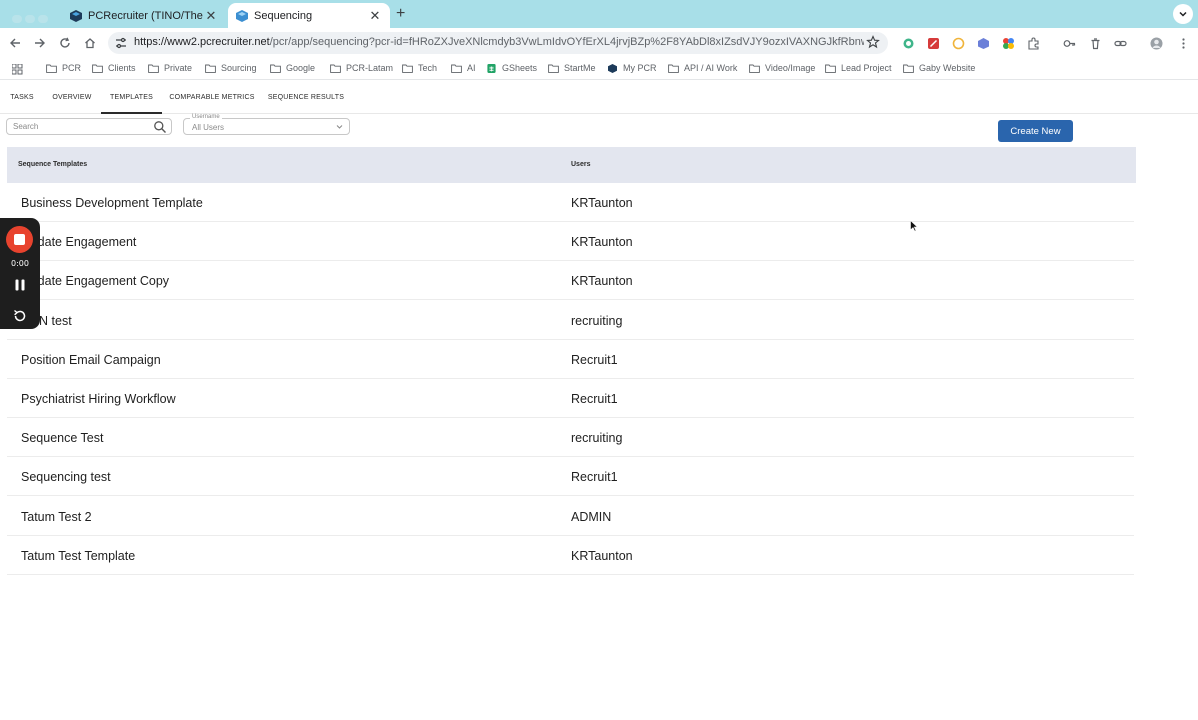  Describe the element at coordinates (1156, 43) in the screenshot. I see `profile-avatar-icon` at that location.